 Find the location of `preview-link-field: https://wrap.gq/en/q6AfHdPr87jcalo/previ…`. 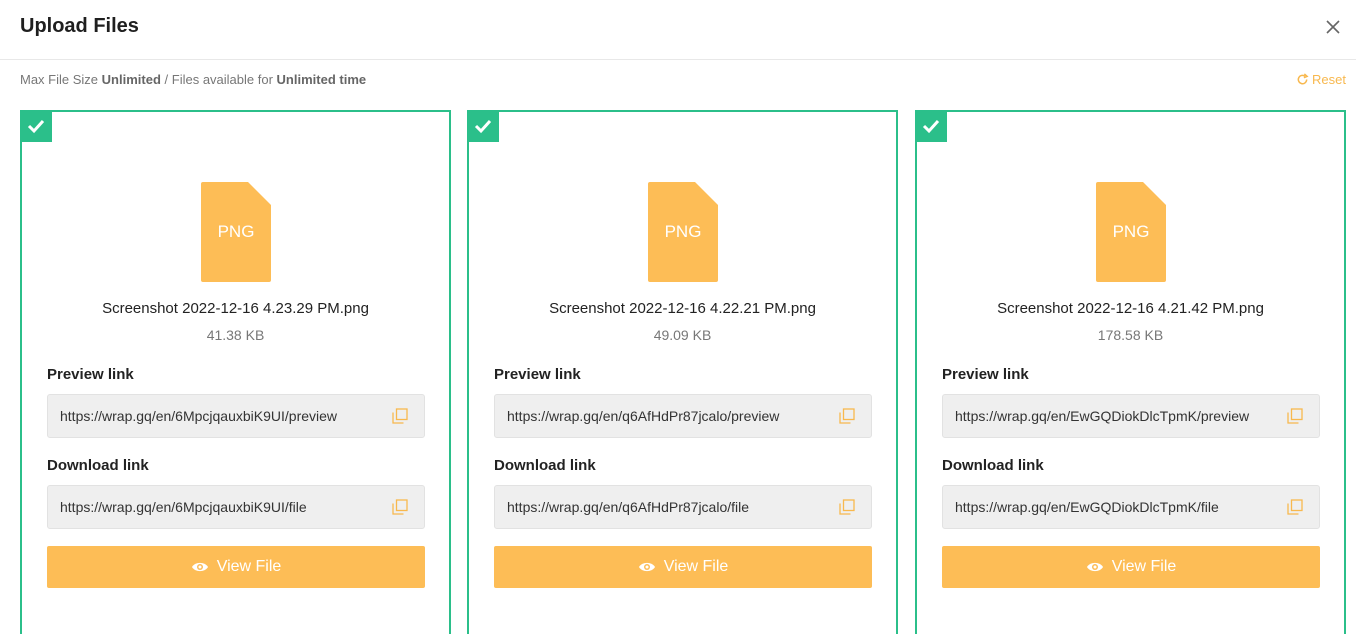

preview-link-field: https://wrap.gq/en/q6AfHdPr87jcalo/previ… is located at coordinates (683, 416).